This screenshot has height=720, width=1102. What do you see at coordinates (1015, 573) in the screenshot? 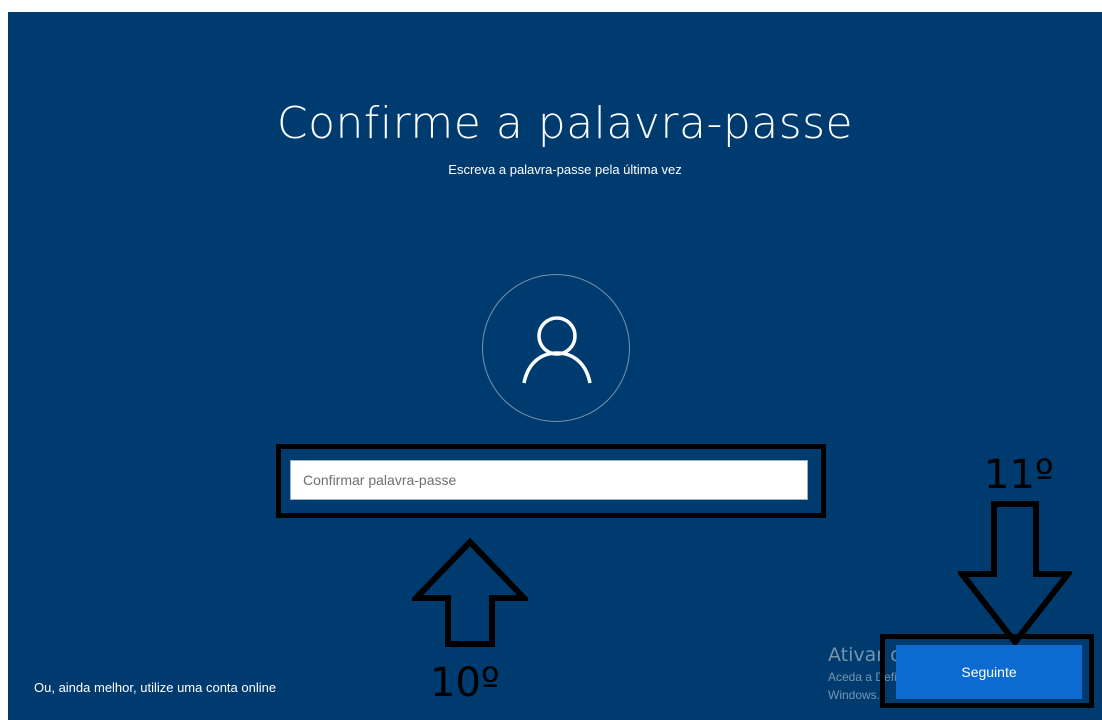
I see `arrow-down-icon` at bounding box center [1015, 573].